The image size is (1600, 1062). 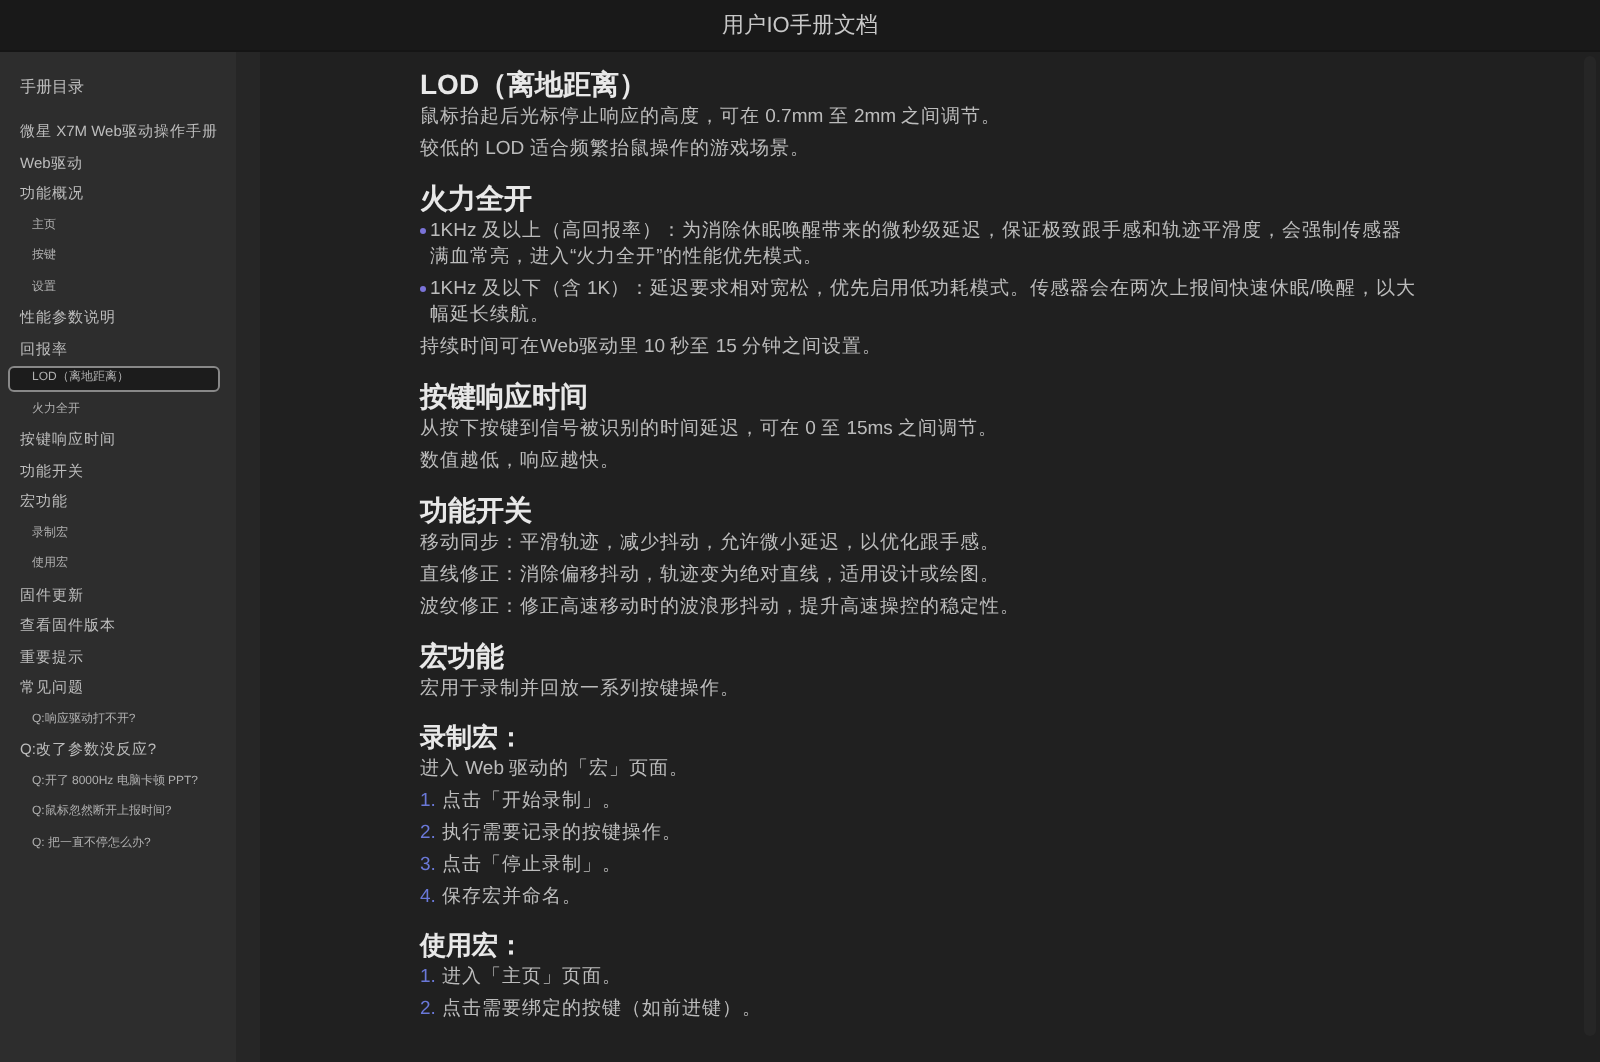 What do you see at coordinates (652, 347) in the screenshot?
I see `paragraph: 持续时间可在Web驱动里 10 秒至 15 分钟之间设置。` at bounding box center [652, 347].